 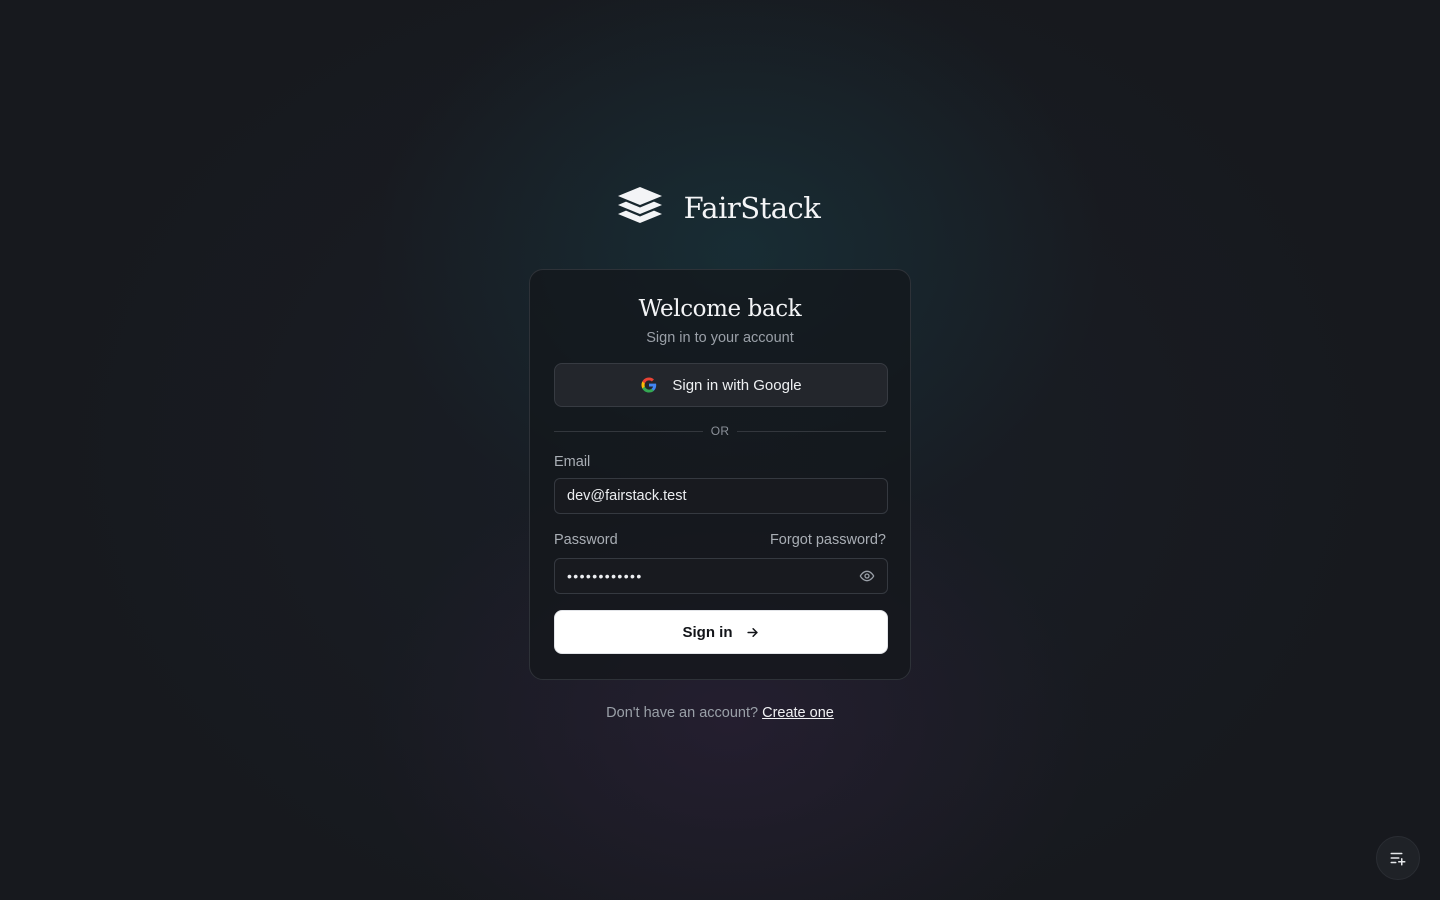 I want to click on eye-icon, so click(x=867, y=576).